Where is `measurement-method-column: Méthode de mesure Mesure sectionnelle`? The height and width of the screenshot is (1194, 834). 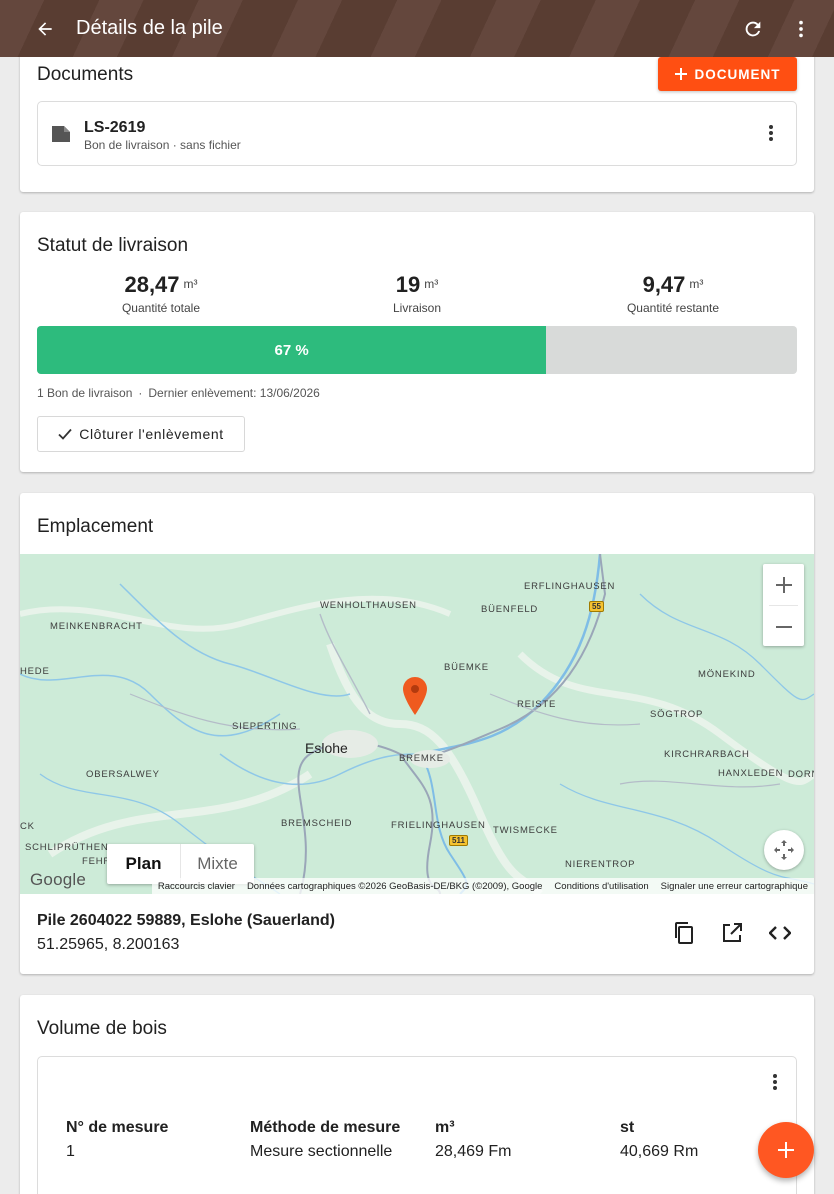 measurement-method-column: Méthode de mesure Mesure sectionnelle is located at coordinates (325, 1140).